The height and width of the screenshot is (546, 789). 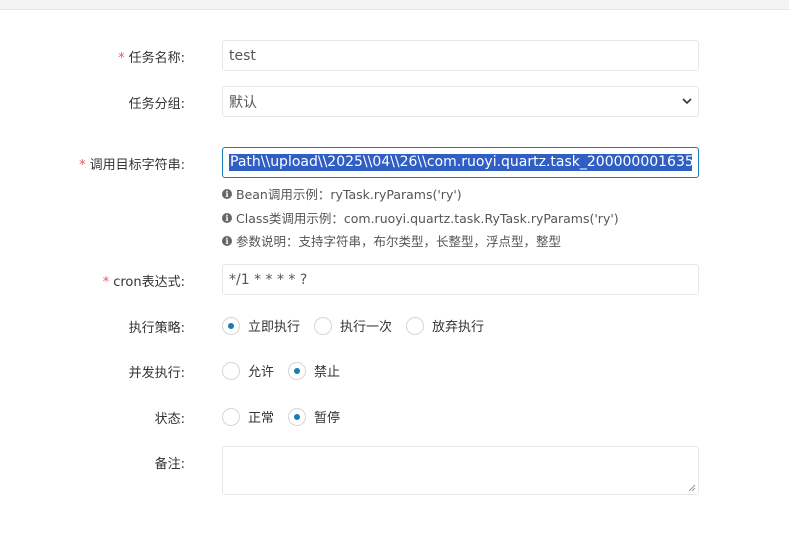 What do you see at coordinates (137, 165) in the screenshot?
I see `invoke-target-label-text: 调用目标字符串:` at bounding box center [137, 165].